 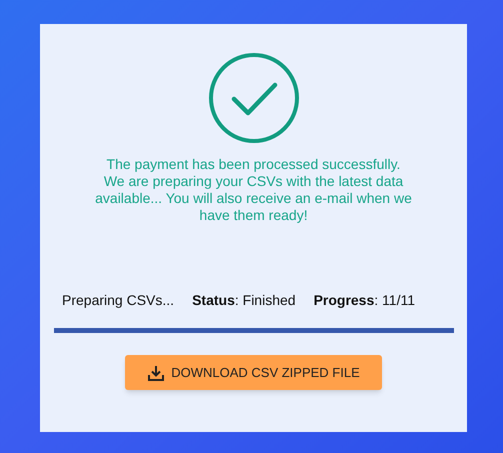 I want to click on progress-text: Progress: 11/11, so click(x=365, y=300).